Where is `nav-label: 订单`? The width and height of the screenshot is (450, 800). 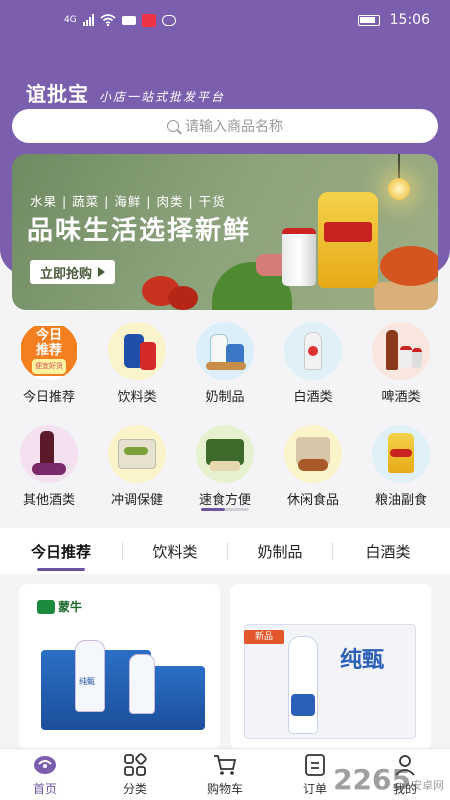 nav-label: 订单 is located at coordinates (314, 788).